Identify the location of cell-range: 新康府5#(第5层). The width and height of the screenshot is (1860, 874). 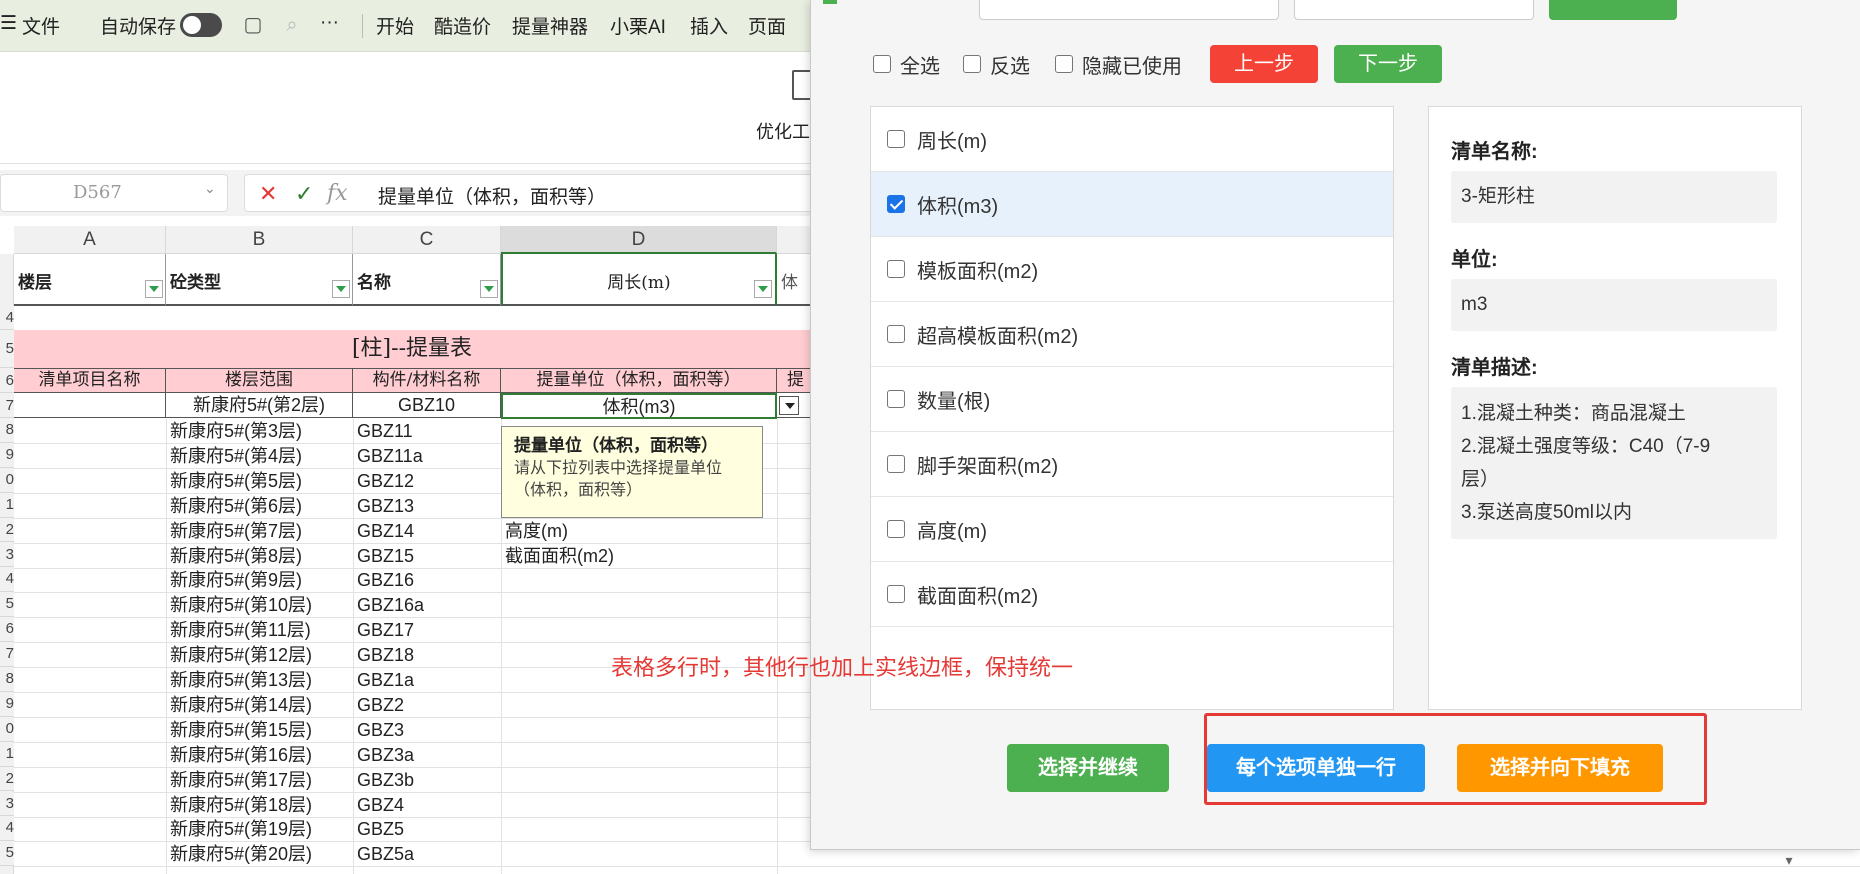
(261, 481).